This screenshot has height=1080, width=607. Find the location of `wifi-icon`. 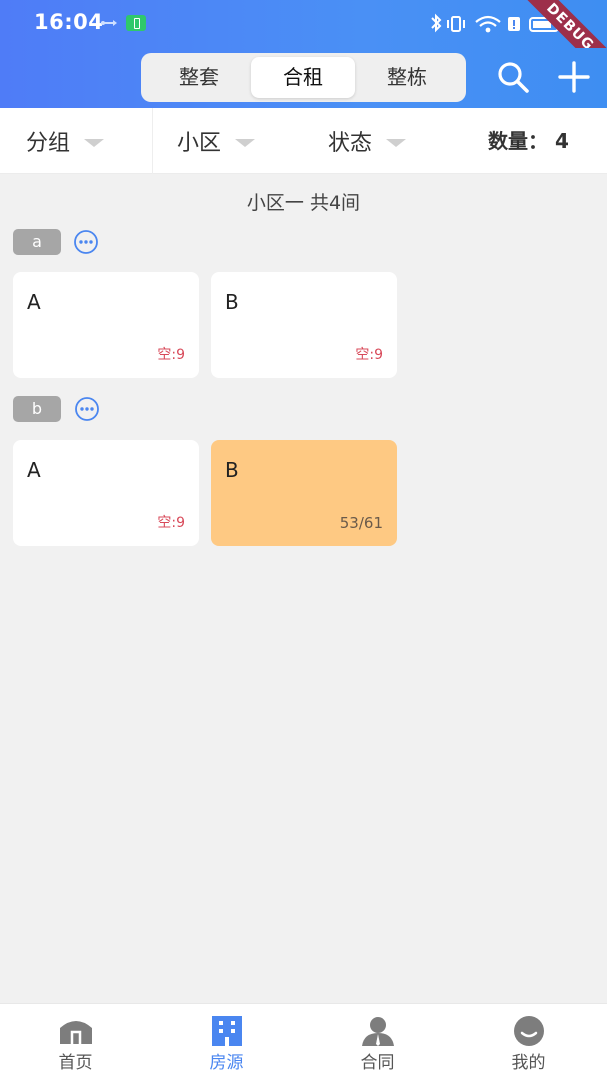

wifi-icon is located at coordinates (488, 24).